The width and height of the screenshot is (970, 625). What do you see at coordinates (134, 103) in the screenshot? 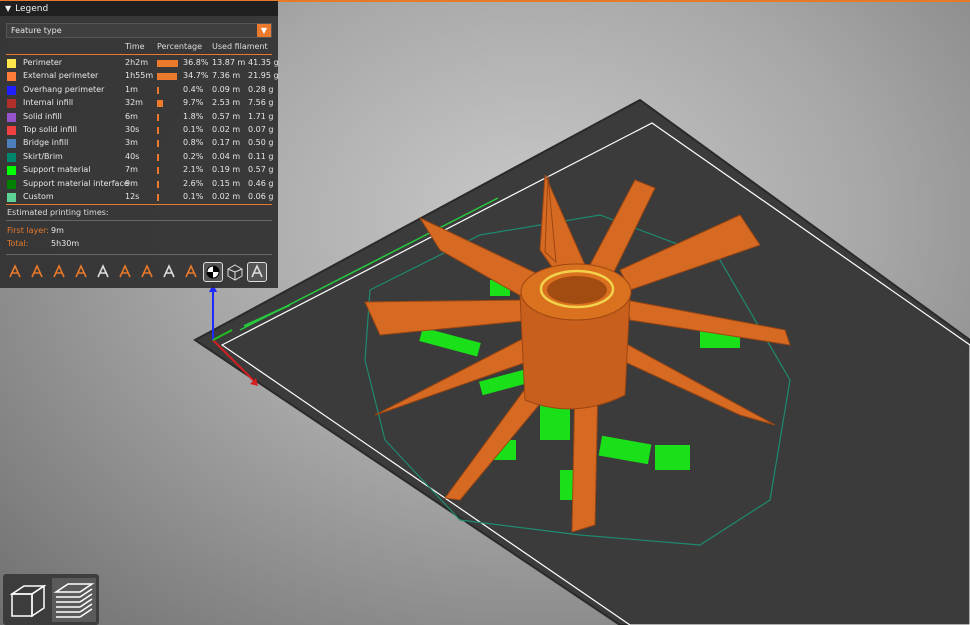
I see `feature-time: 32m` at bounding box center [134, 103].